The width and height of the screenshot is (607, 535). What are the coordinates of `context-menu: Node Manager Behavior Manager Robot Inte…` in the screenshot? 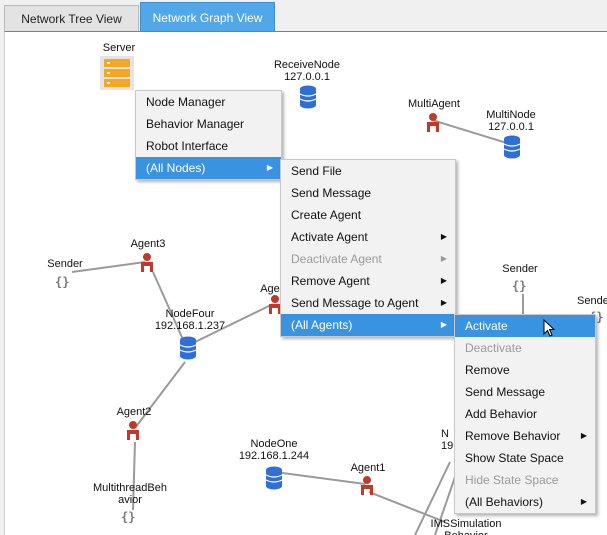 It's located at (208, 135).